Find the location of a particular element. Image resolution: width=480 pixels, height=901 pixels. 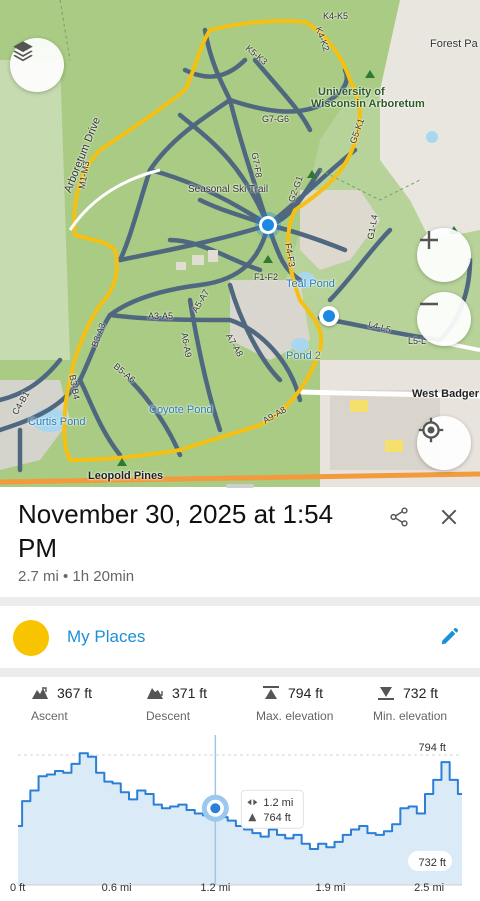

my-location-button is located at coordinates (444, 443).